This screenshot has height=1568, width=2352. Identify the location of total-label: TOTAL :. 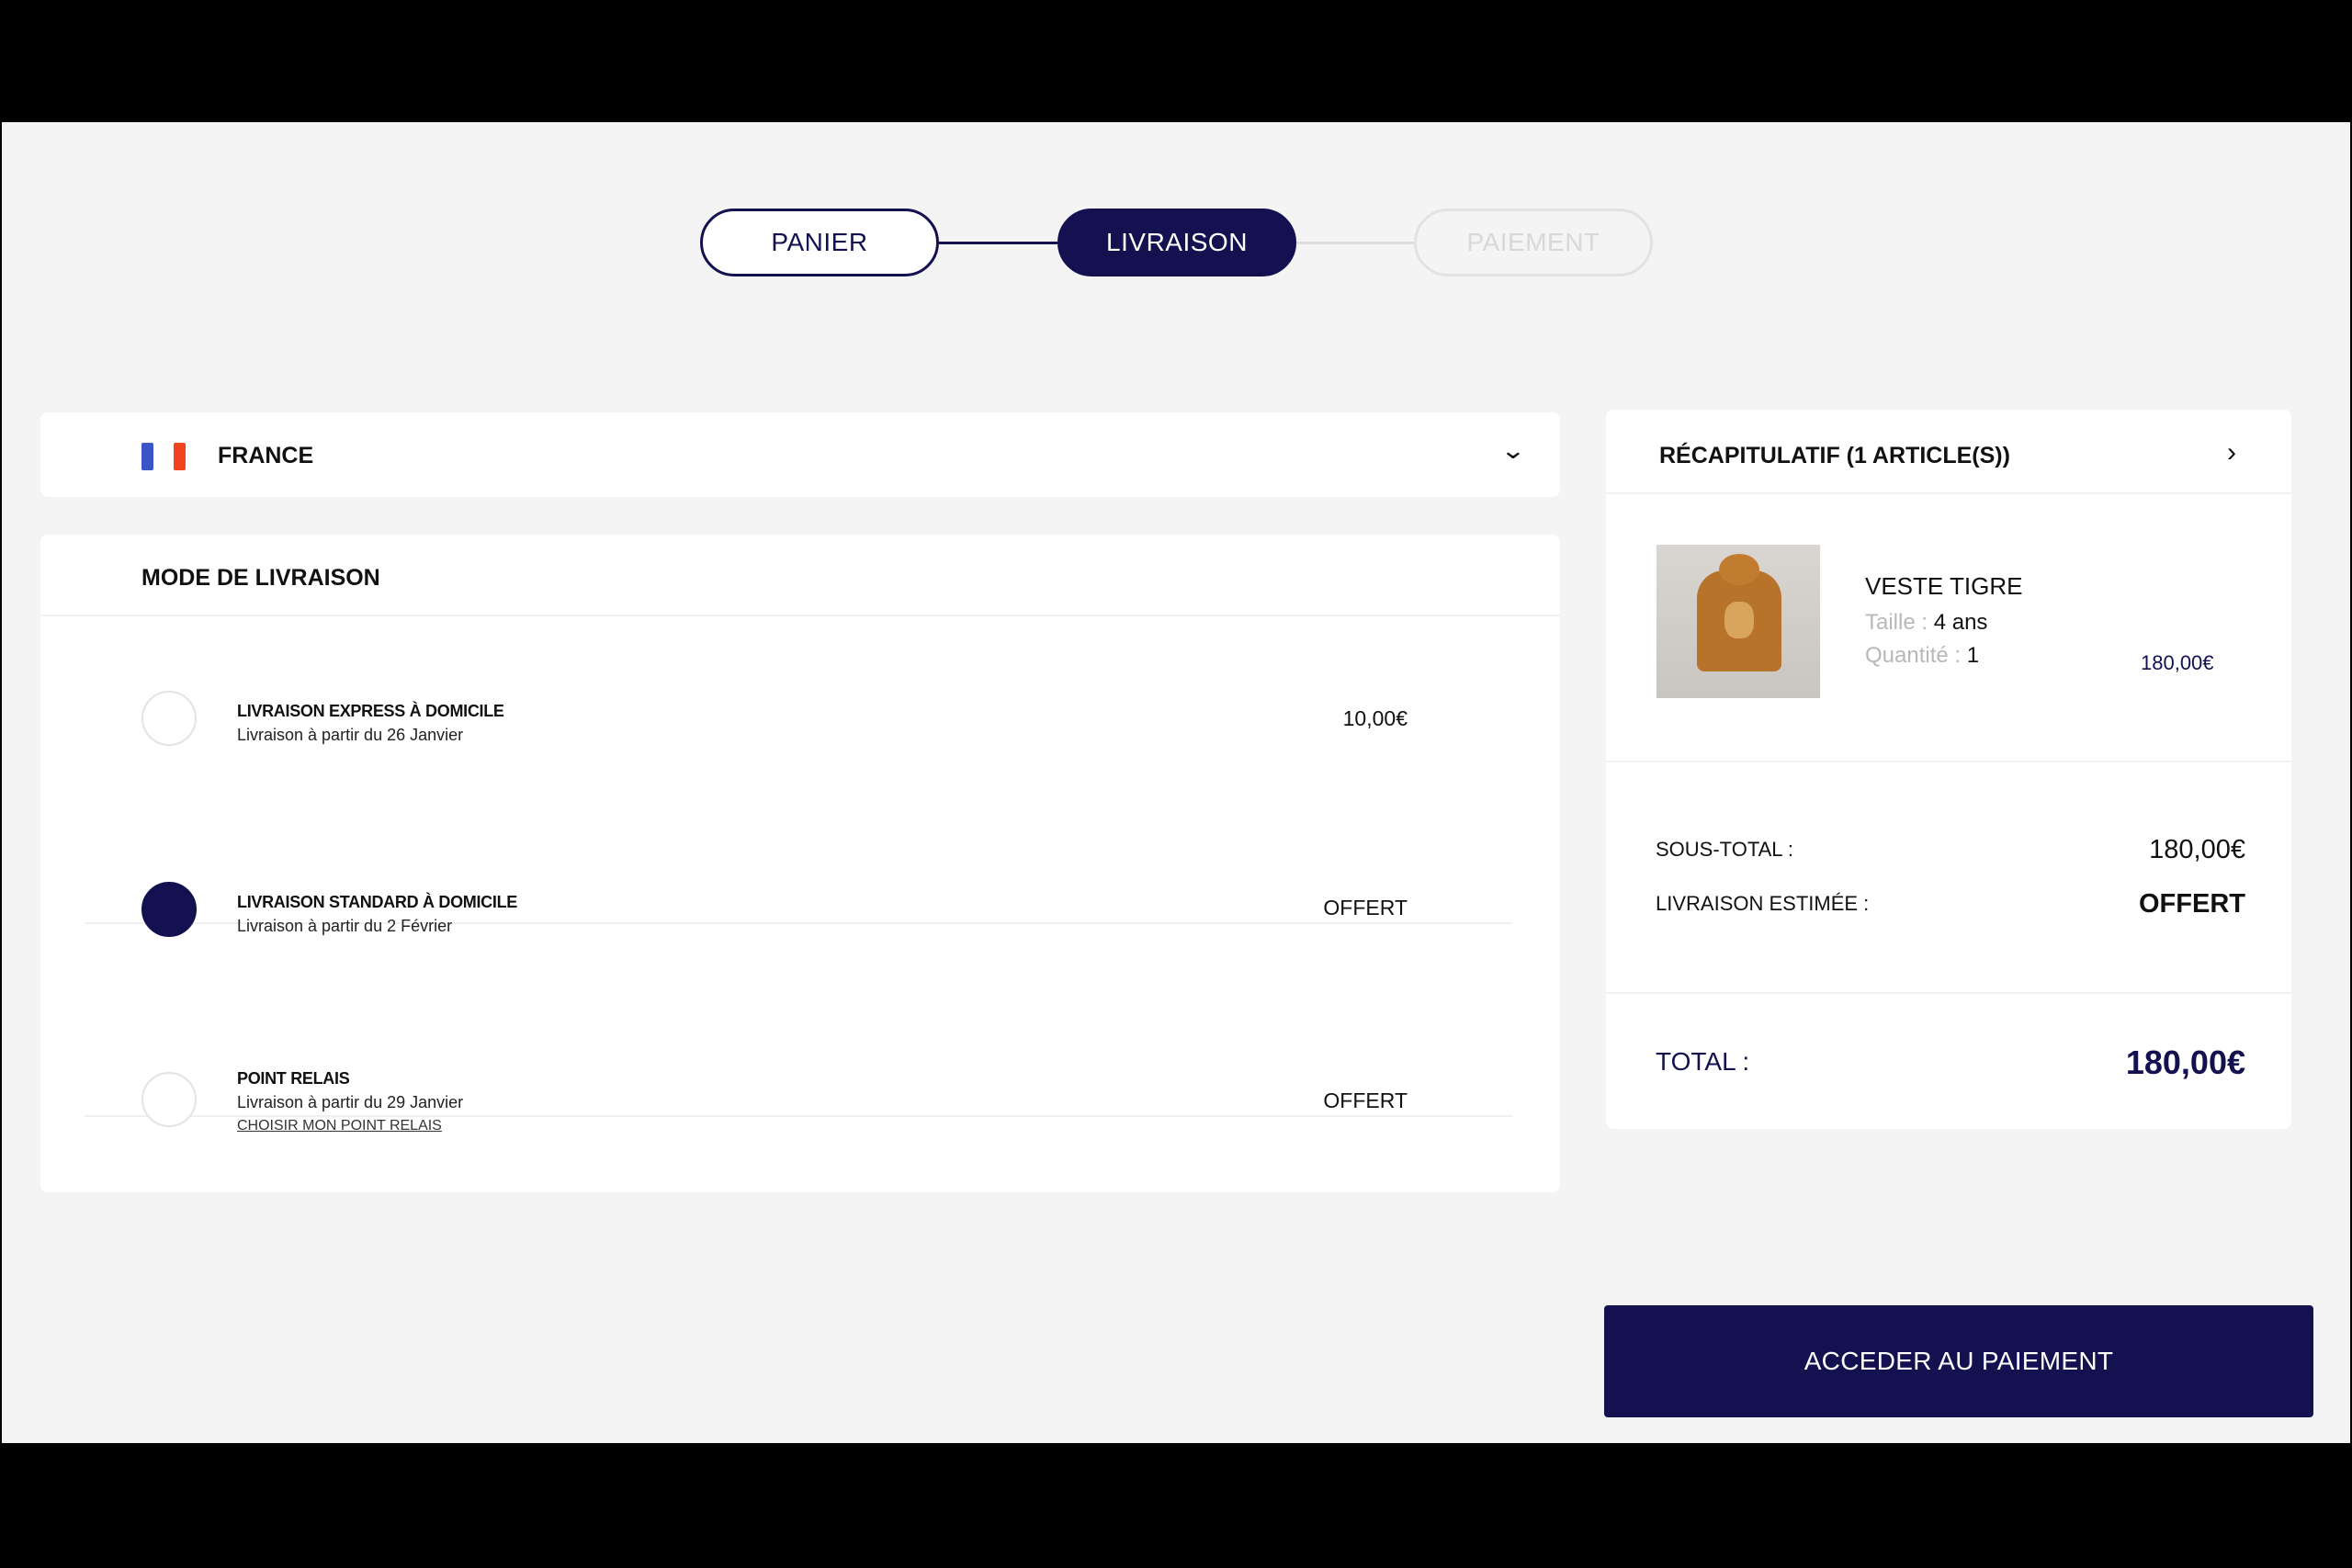
(1703, 1061).